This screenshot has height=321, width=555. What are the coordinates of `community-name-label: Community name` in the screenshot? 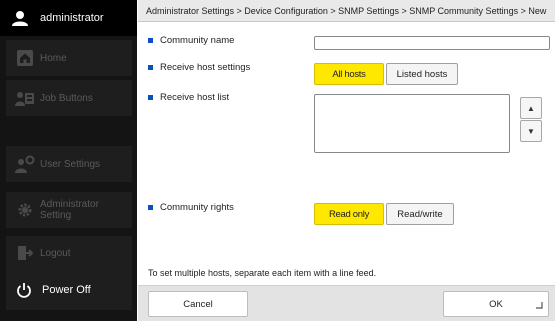 It's located at (191, 40).